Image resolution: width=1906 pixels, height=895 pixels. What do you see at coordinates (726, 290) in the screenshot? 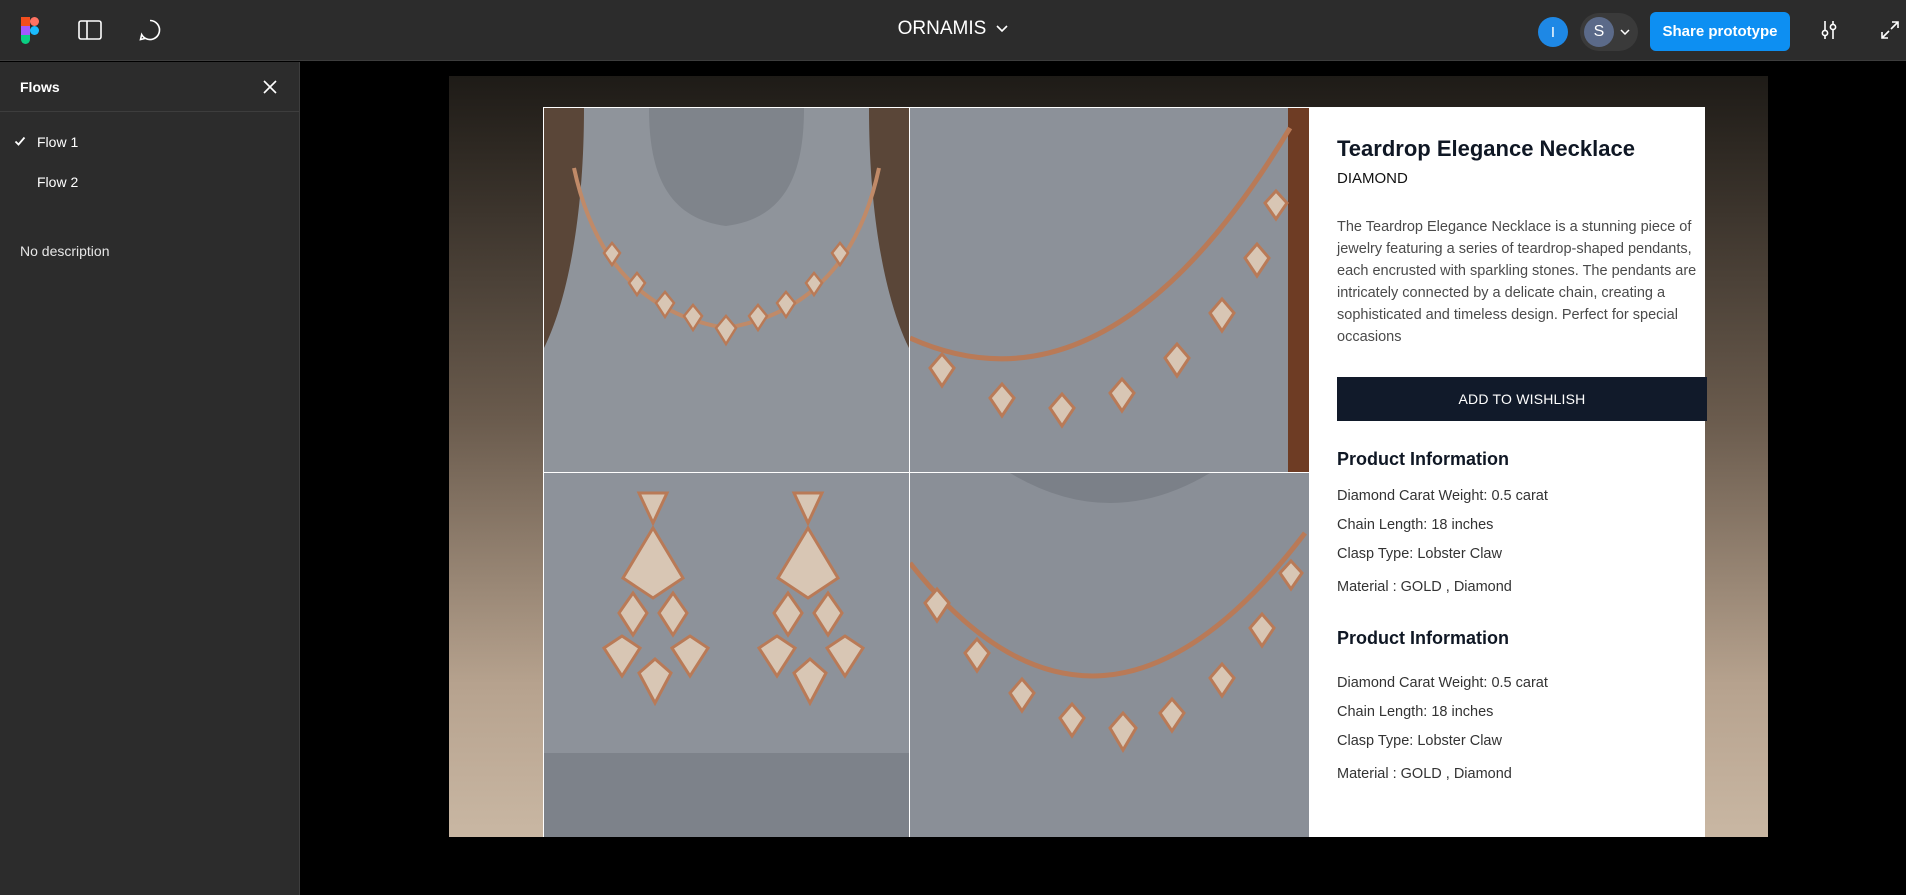
I see `product-image-necklace-front` at bounding box center [726, 290].